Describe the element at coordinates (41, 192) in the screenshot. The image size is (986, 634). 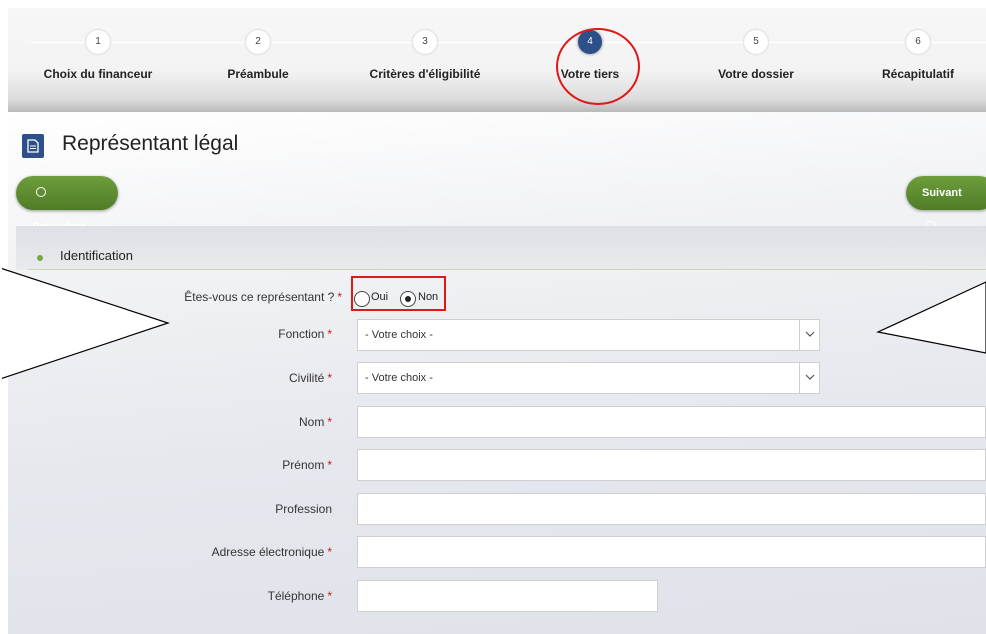
I see `arrow-left-icon` at that location.